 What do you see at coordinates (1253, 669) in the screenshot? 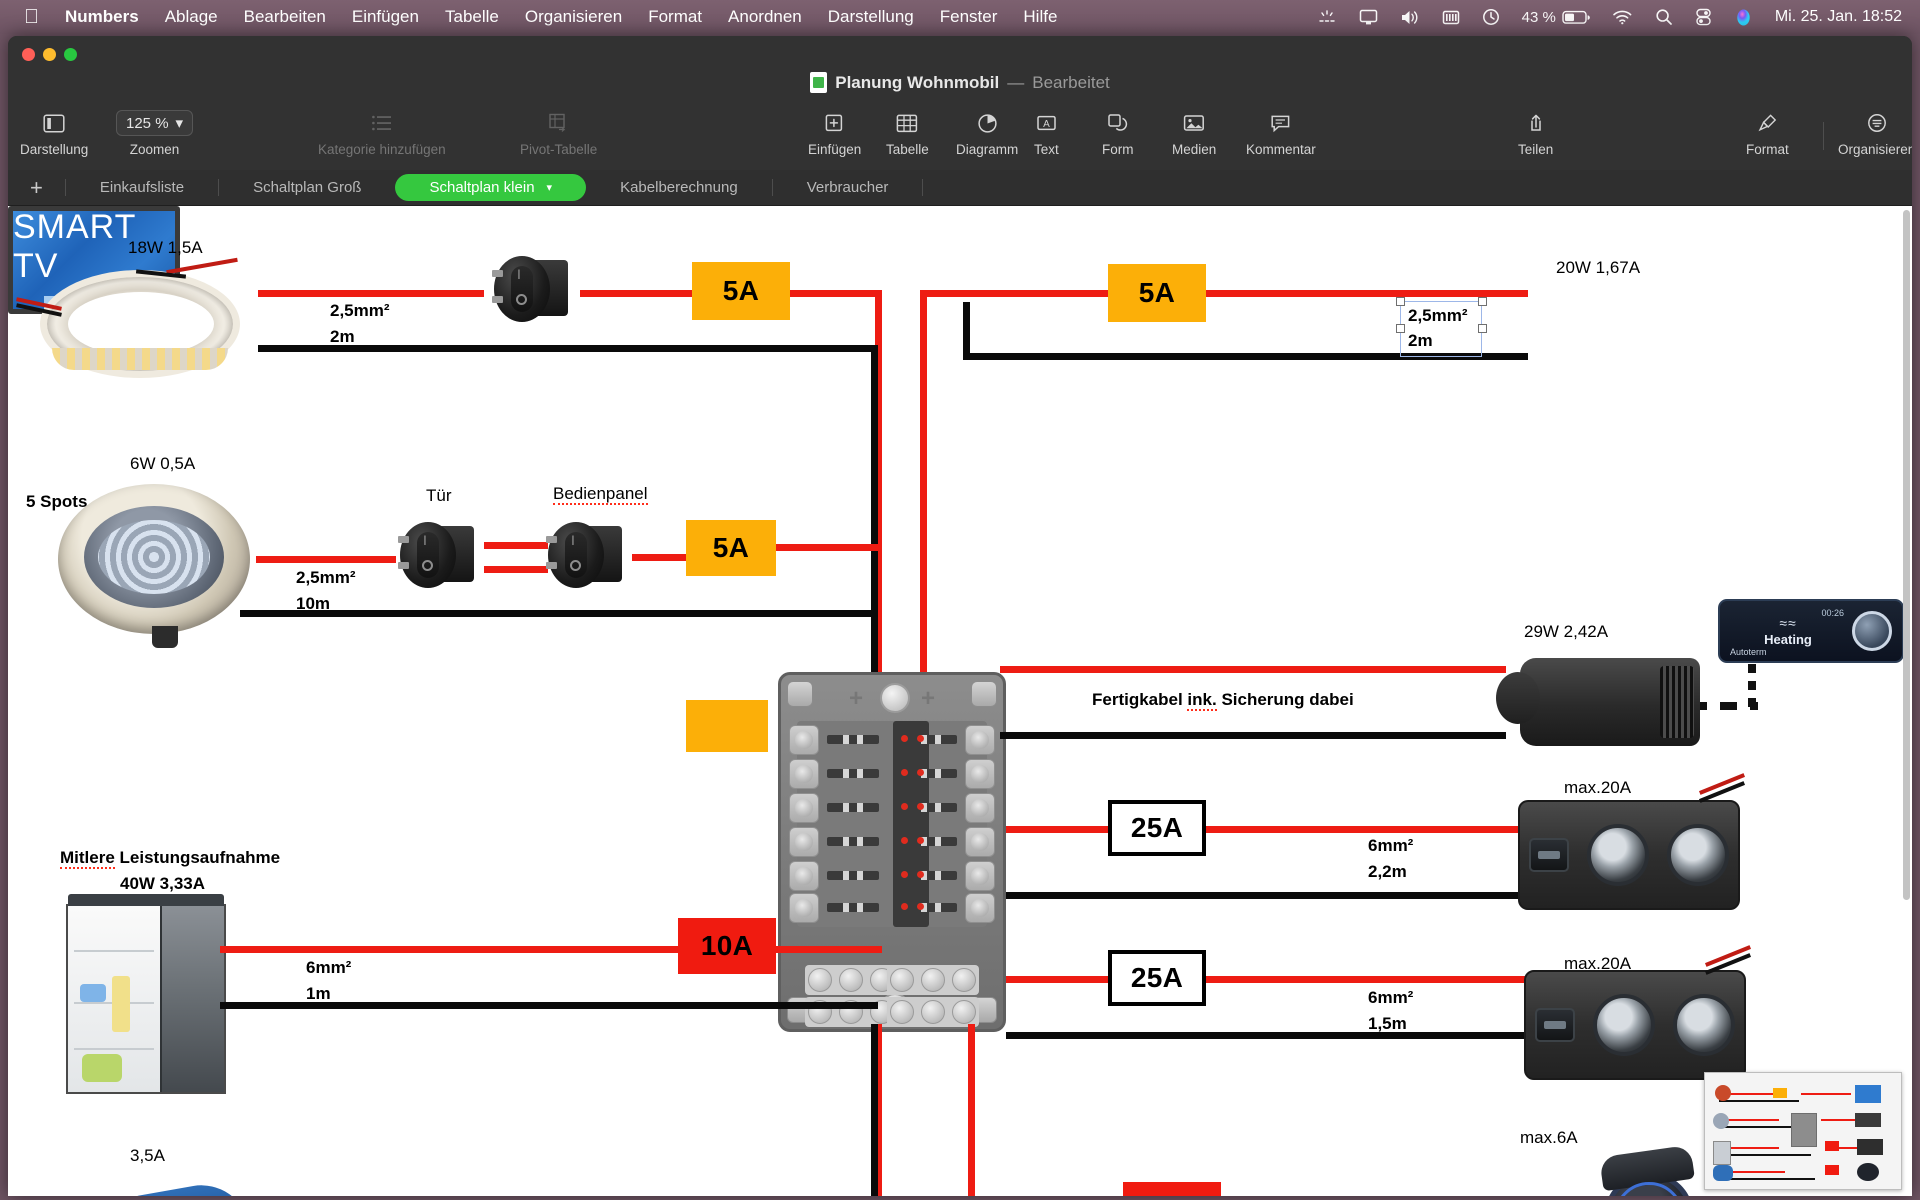
I see `wire-positive-heater` at bounding box center [1253, 669].